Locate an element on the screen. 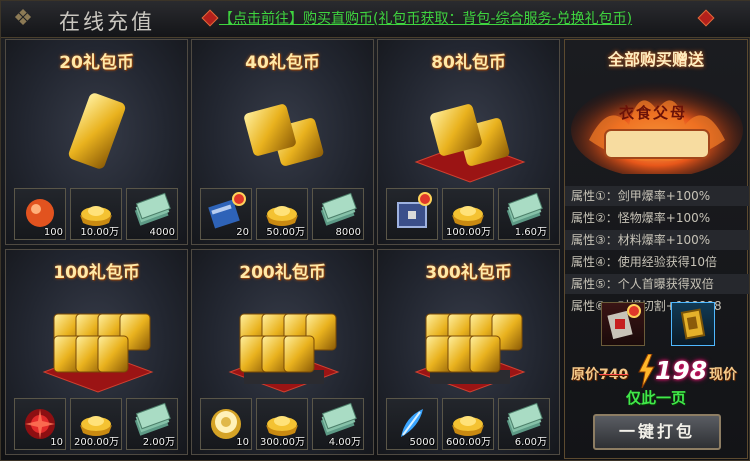  price-row: 原价740 198 现价 is located at coordinates (657, 372).